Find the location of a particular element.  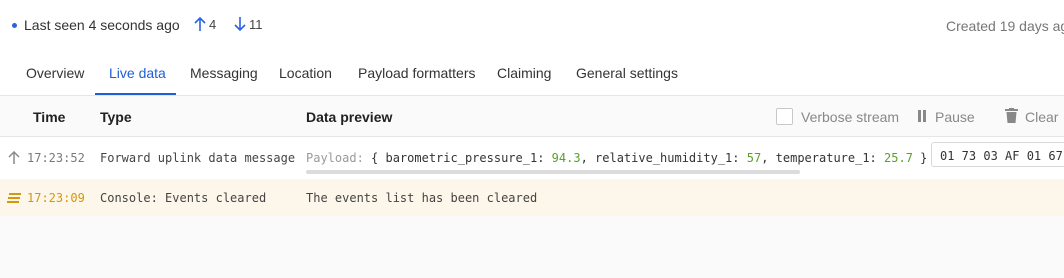

uplink-arrow-icon is located at coordinates (200, 23).